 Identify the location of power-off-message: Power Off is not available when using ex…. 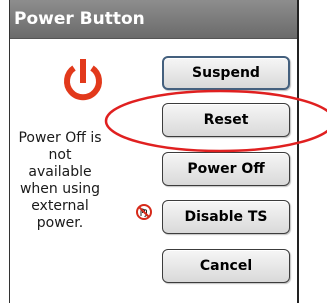
(60, 181).